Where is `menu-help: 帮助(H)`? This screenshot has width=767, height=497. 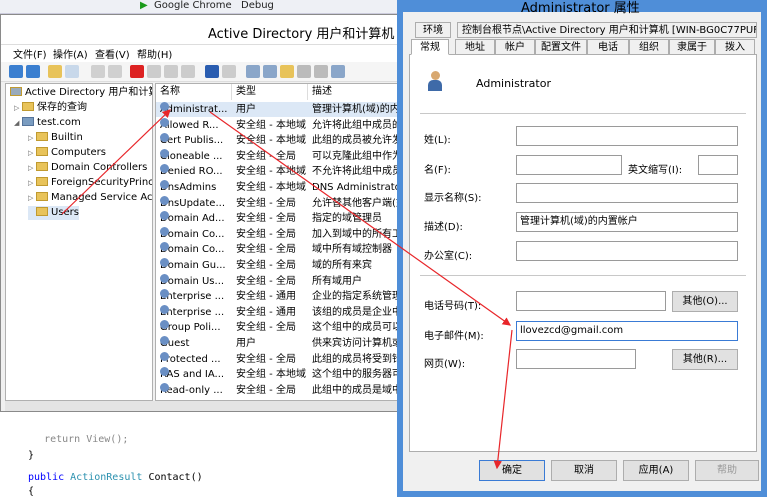
menu-help: 帮助(H) is located at coordinates (154, 53).